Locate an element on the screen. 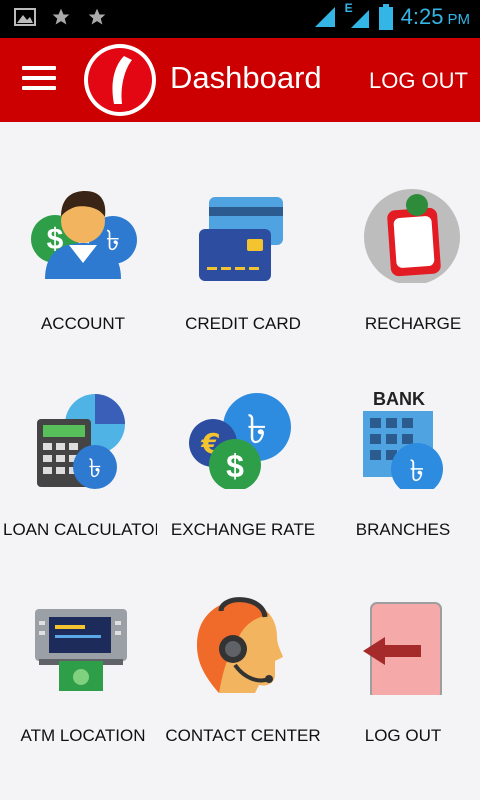 The image size is (480, 800). tile-log-out: LOG OUT is located at coordinates (401, 645).